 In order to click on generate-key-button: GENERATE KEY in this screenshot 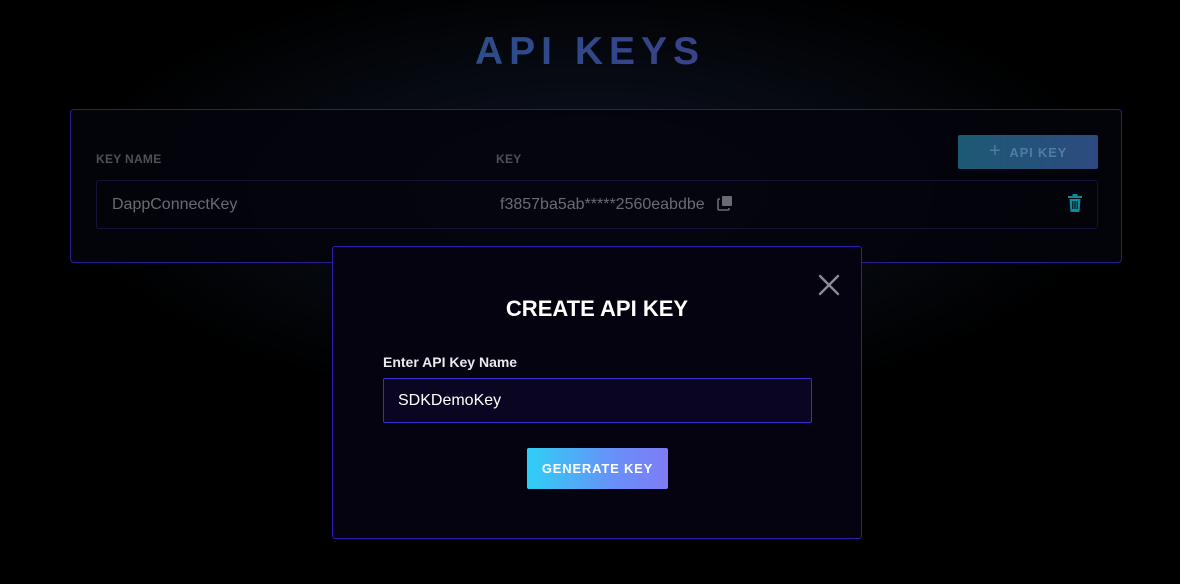, I will do `click(597, 468)`.